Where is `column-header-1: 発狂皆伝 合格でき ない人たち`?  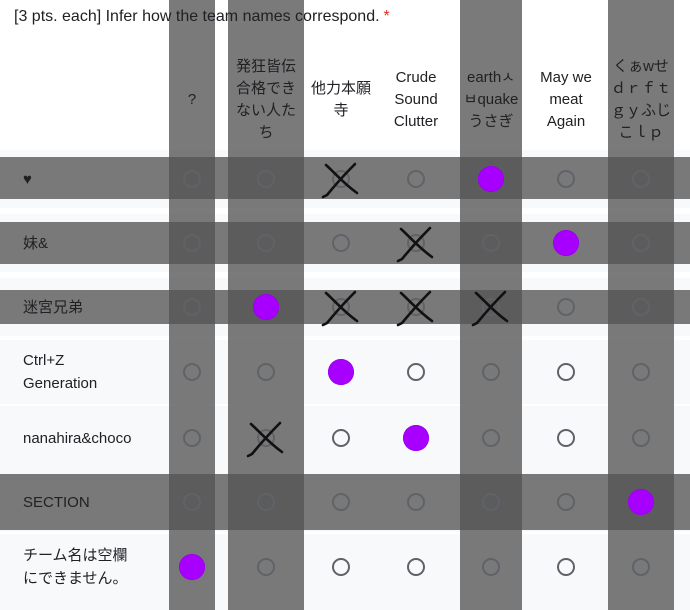
column-header-1: 発狂皆伝 合格でき ない人たち is located at coordinates (265, 99).